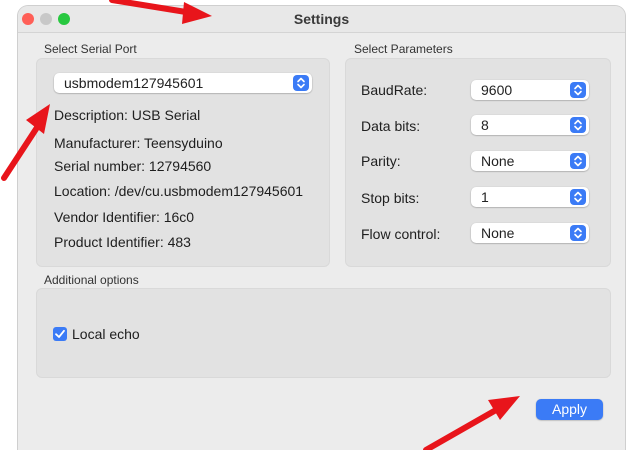 The height and width of the screenshot is (450, 627). Describe the element at coordinates (569, 409) in the screenshot. I see `apply-button: Apply` at that location.